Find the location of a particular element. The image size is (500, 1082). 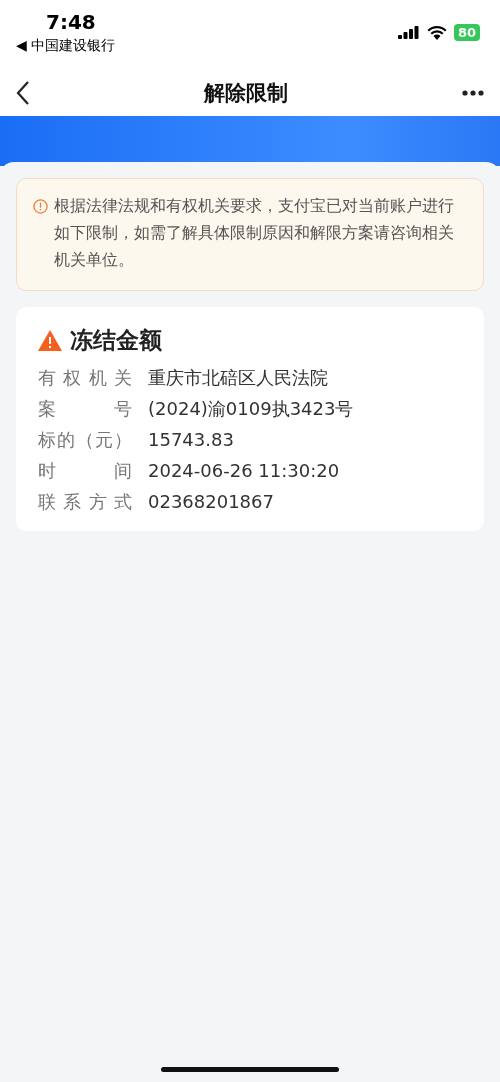

field-value: 02368201867 is located at coordinates (211, 502).